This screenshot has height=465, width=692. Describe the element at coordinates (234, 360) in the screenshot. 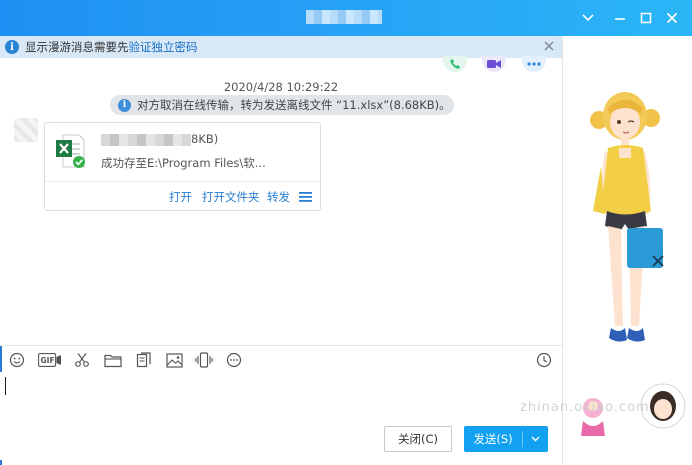

I see `more-tools-icon` at that location.